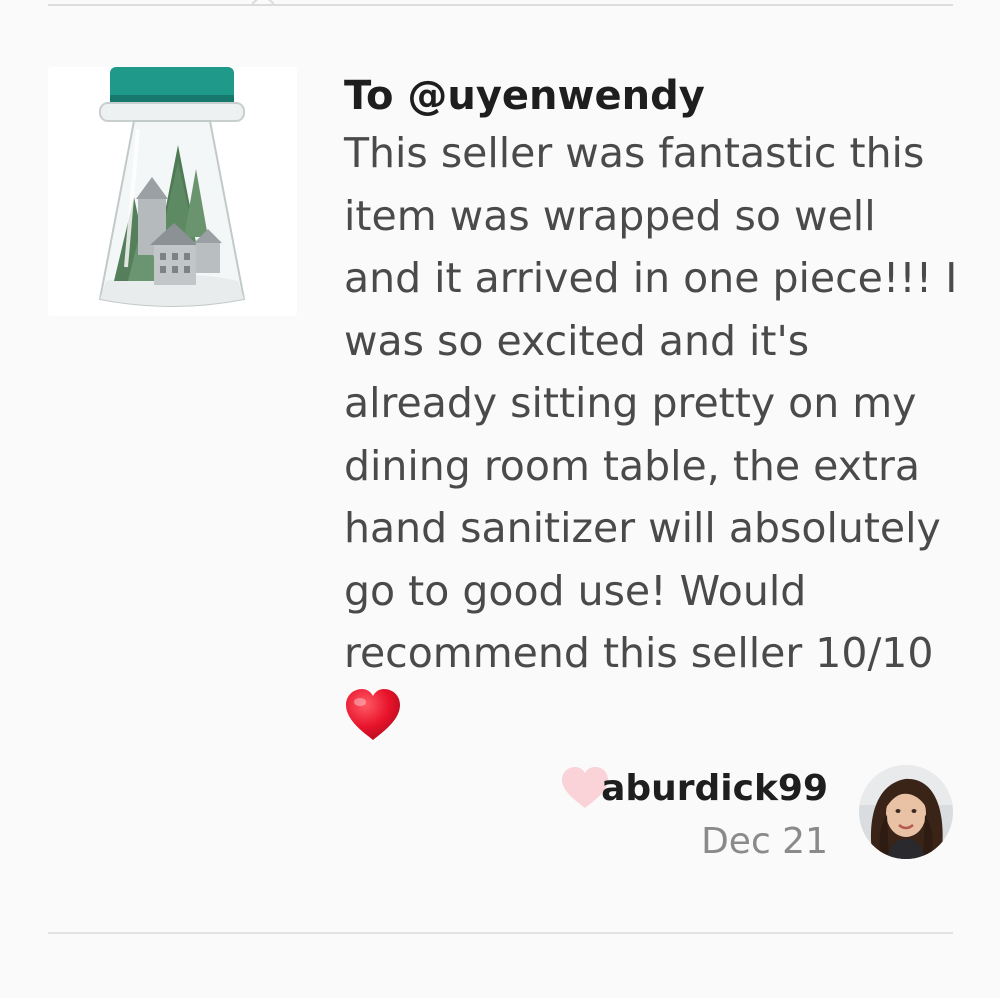  Describe the element at coordinates (639, 653) in the screenshot. I see `review-text-line: recommend this seller 10/10` at that location.